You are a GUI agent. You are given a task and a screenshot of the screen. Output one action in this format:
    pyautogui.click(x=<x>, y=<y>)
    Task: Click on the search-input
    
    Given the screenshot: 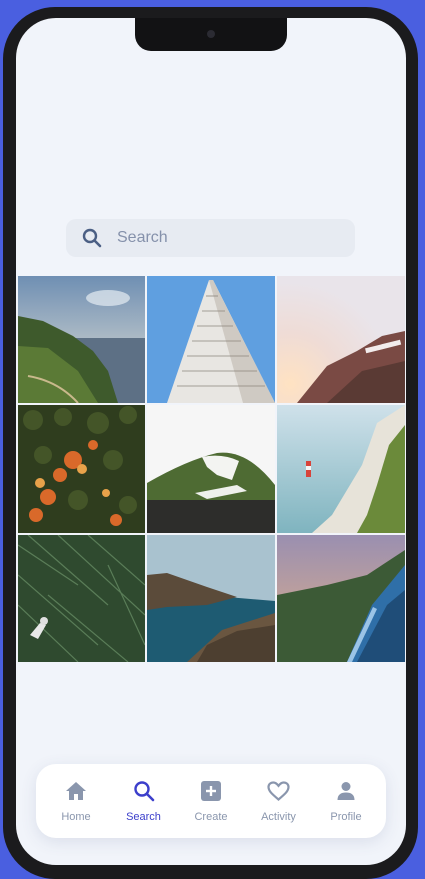 What is the action you would take?
    pyautogui.click(x=222, y=238)
    